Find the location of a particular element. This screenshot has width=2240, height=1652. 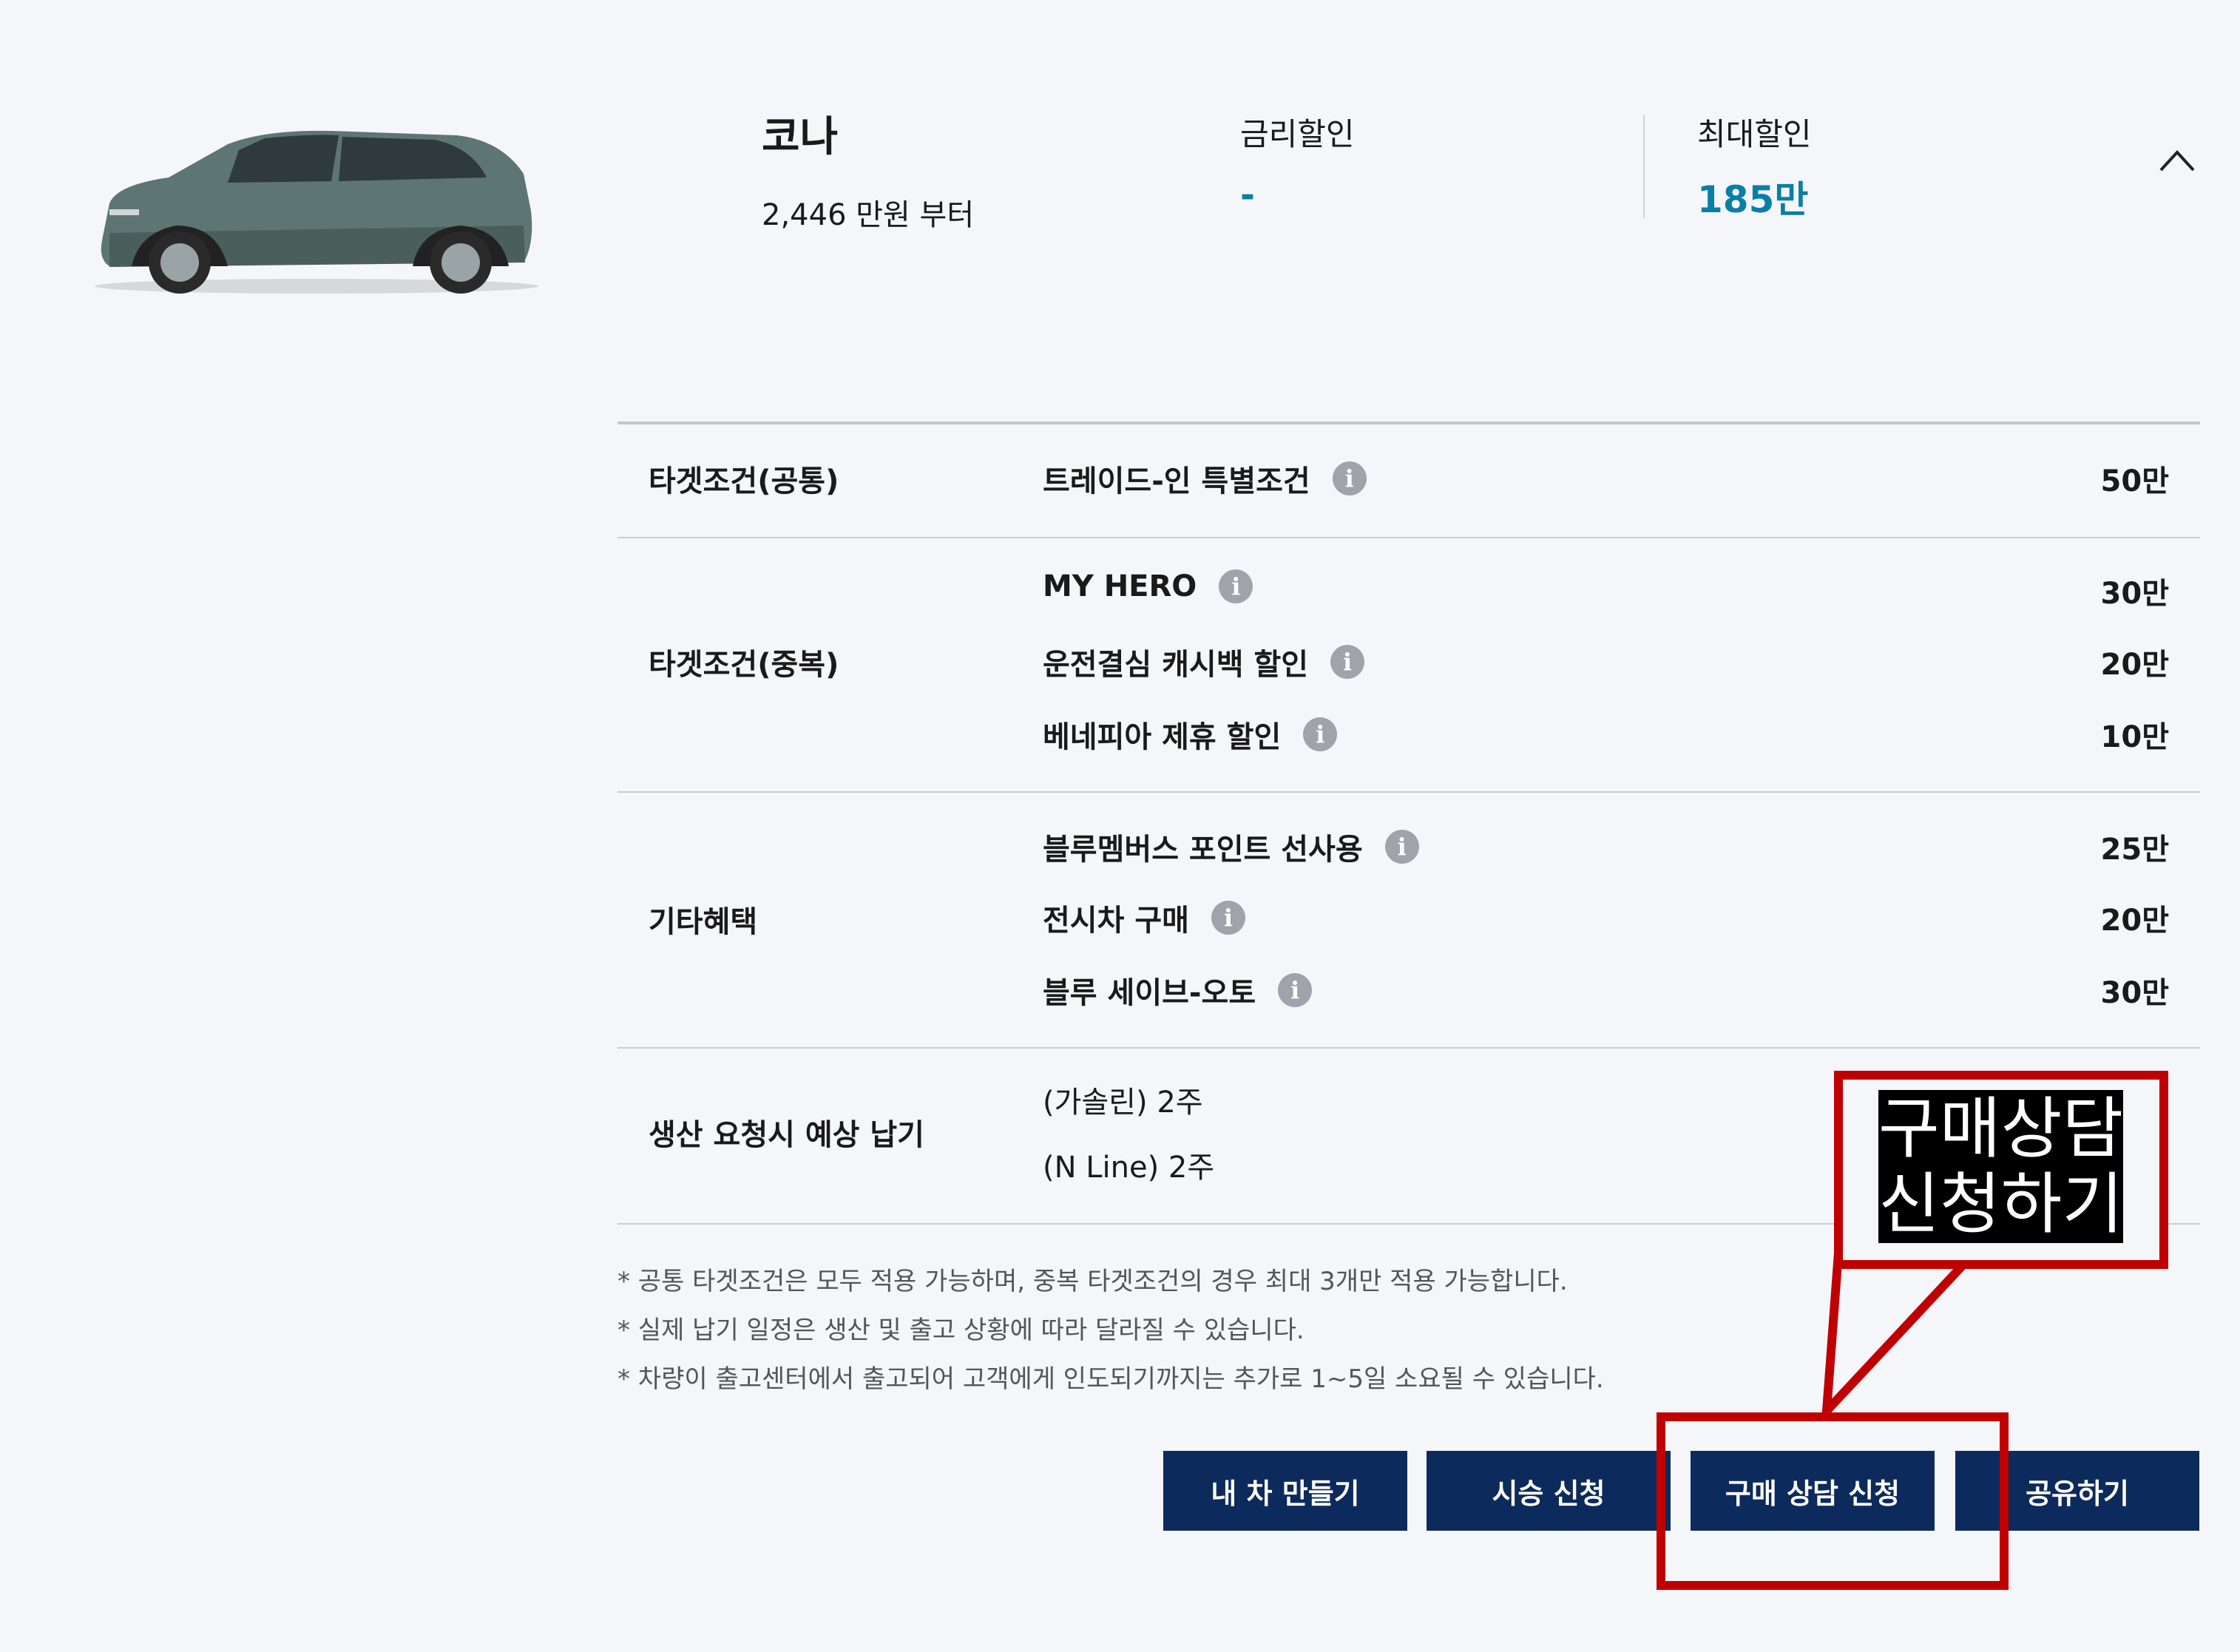

table-row: 트레이드-인 특별조건 i is located at coordinates (1205, 478).